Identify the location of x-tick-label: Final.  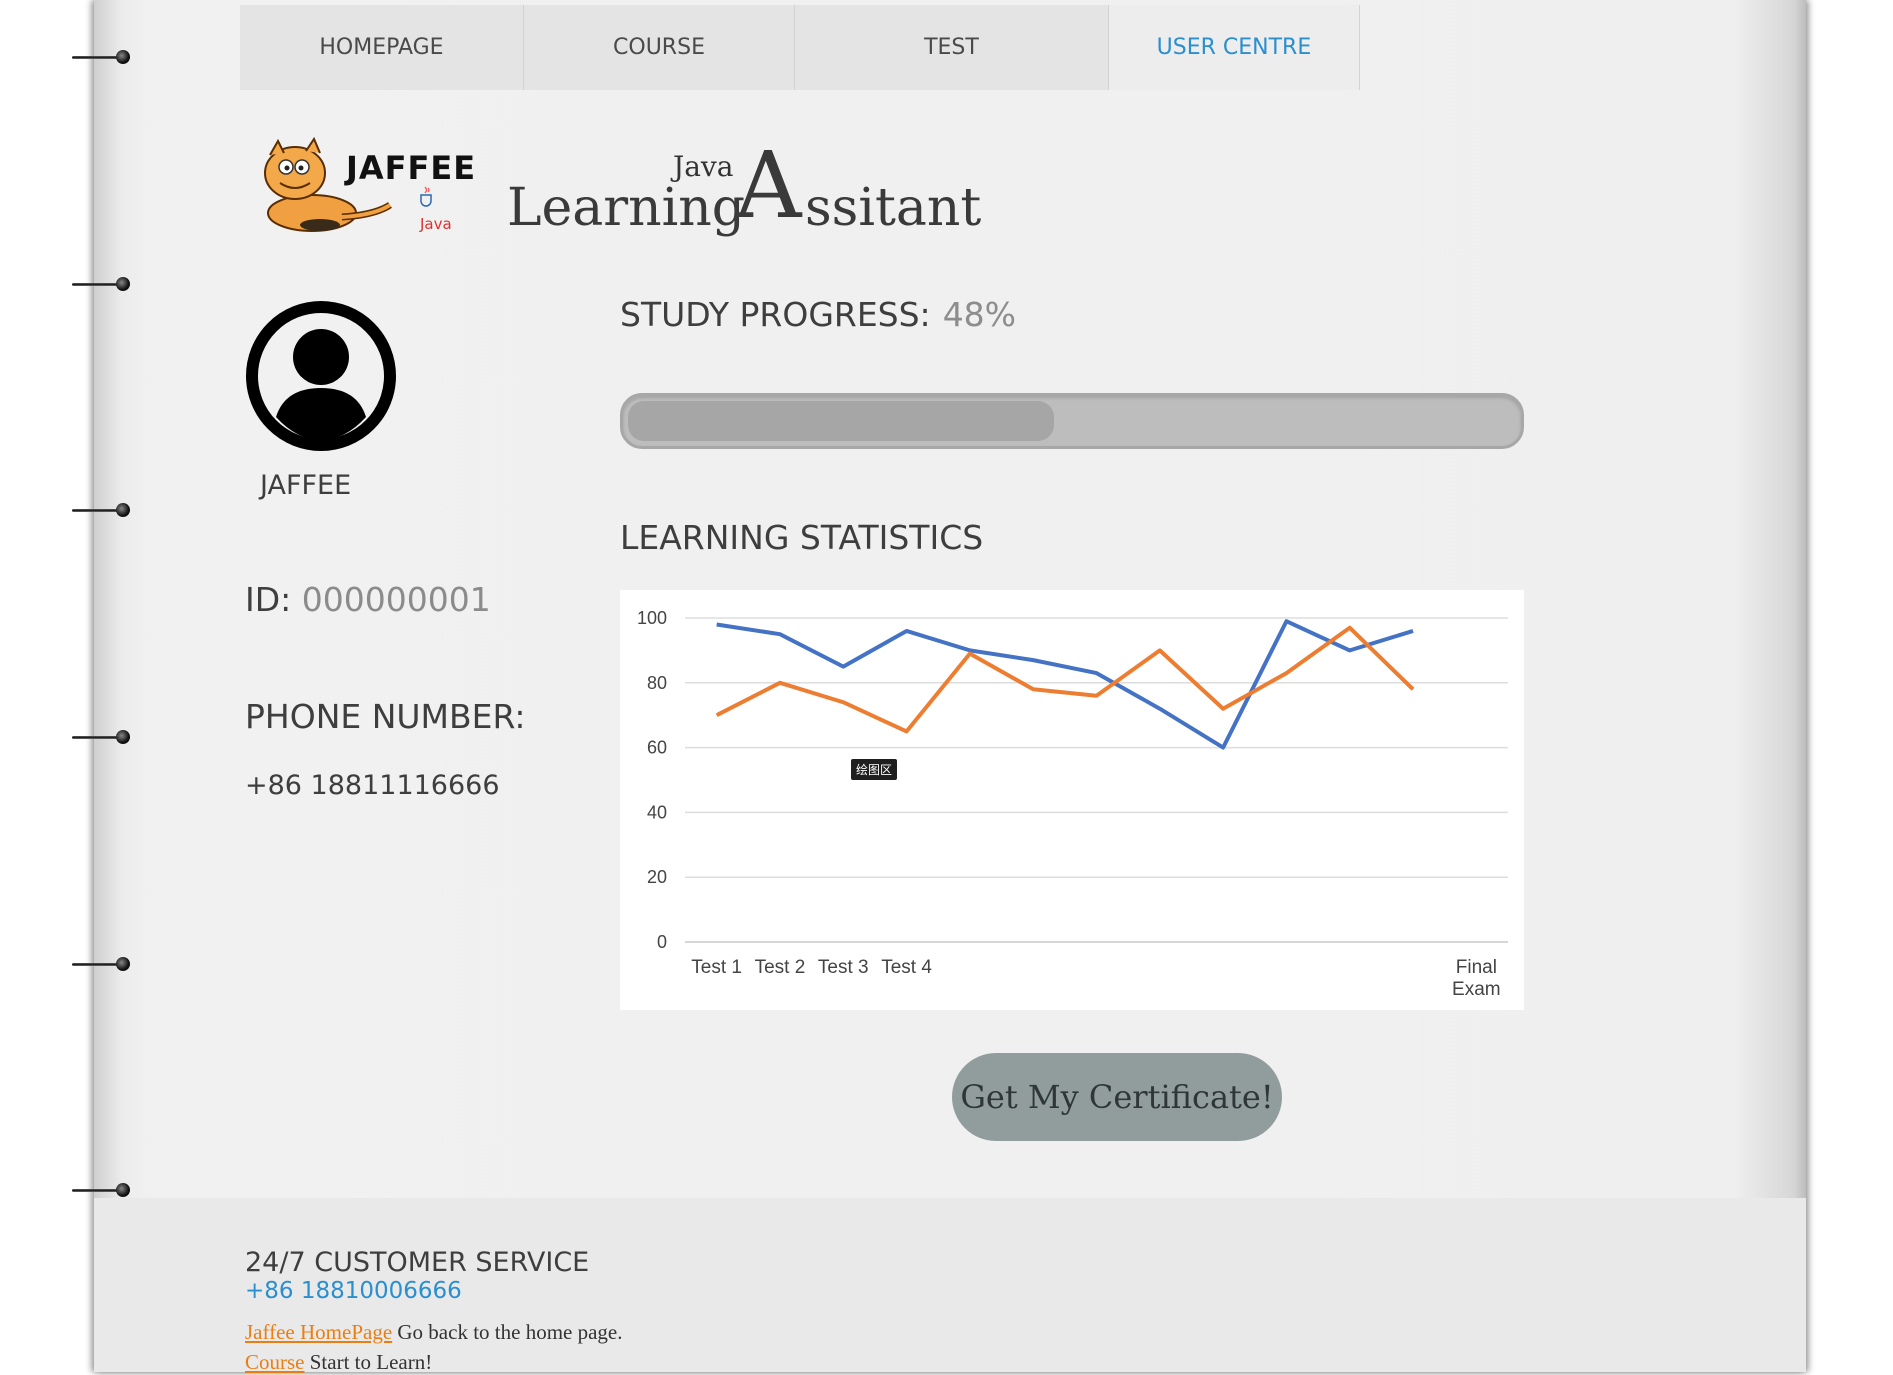
(1476, 967).